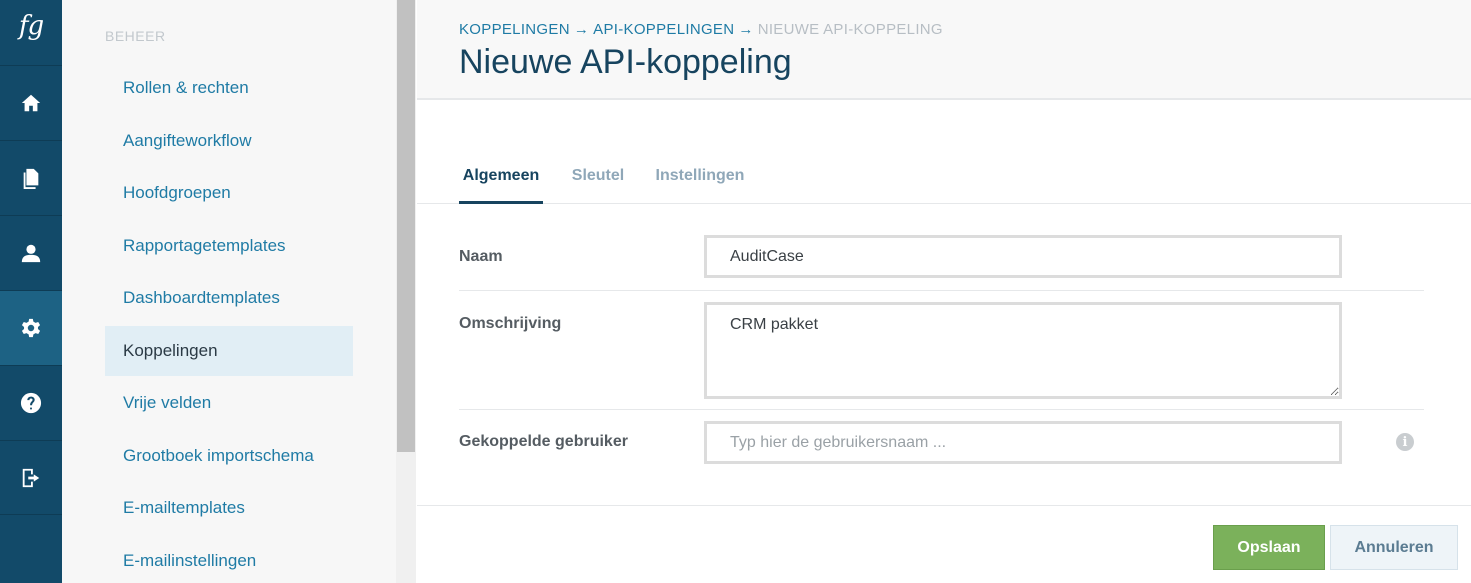 Image resolution: width=1471 pixels, height=583 pixels. What do you see at coordinates (598, 180) in the screenshot?
I see `tab-sleutel: Sleutel` at bounding box center [598, 180].